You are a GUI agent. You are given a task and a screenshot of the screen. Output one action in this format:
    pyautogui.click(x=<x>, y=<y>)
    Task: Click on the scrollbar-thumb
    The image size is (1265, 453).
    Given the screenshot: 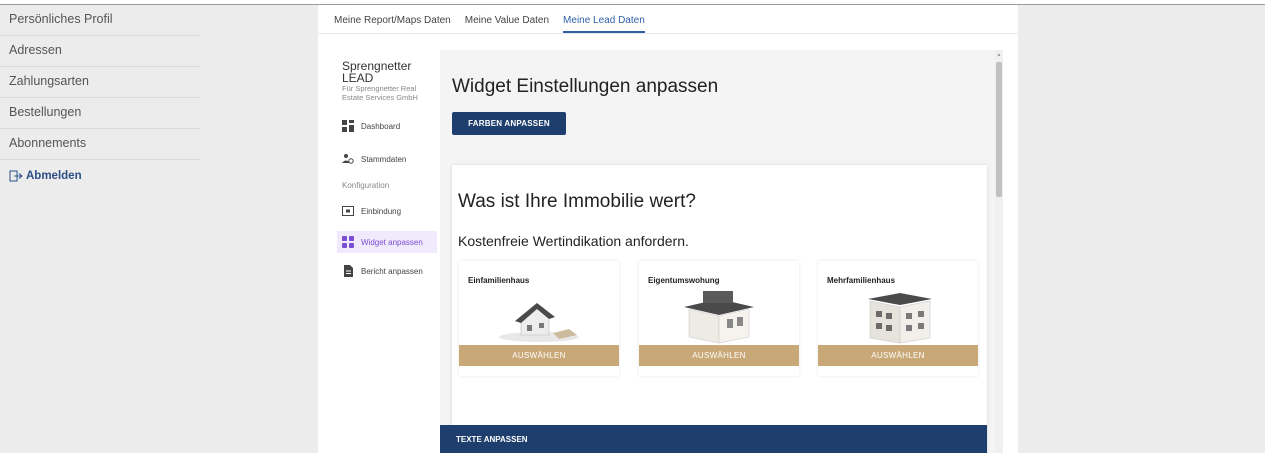 What is the action you would take?
    pyautogui.click(x=999, y=129)
    